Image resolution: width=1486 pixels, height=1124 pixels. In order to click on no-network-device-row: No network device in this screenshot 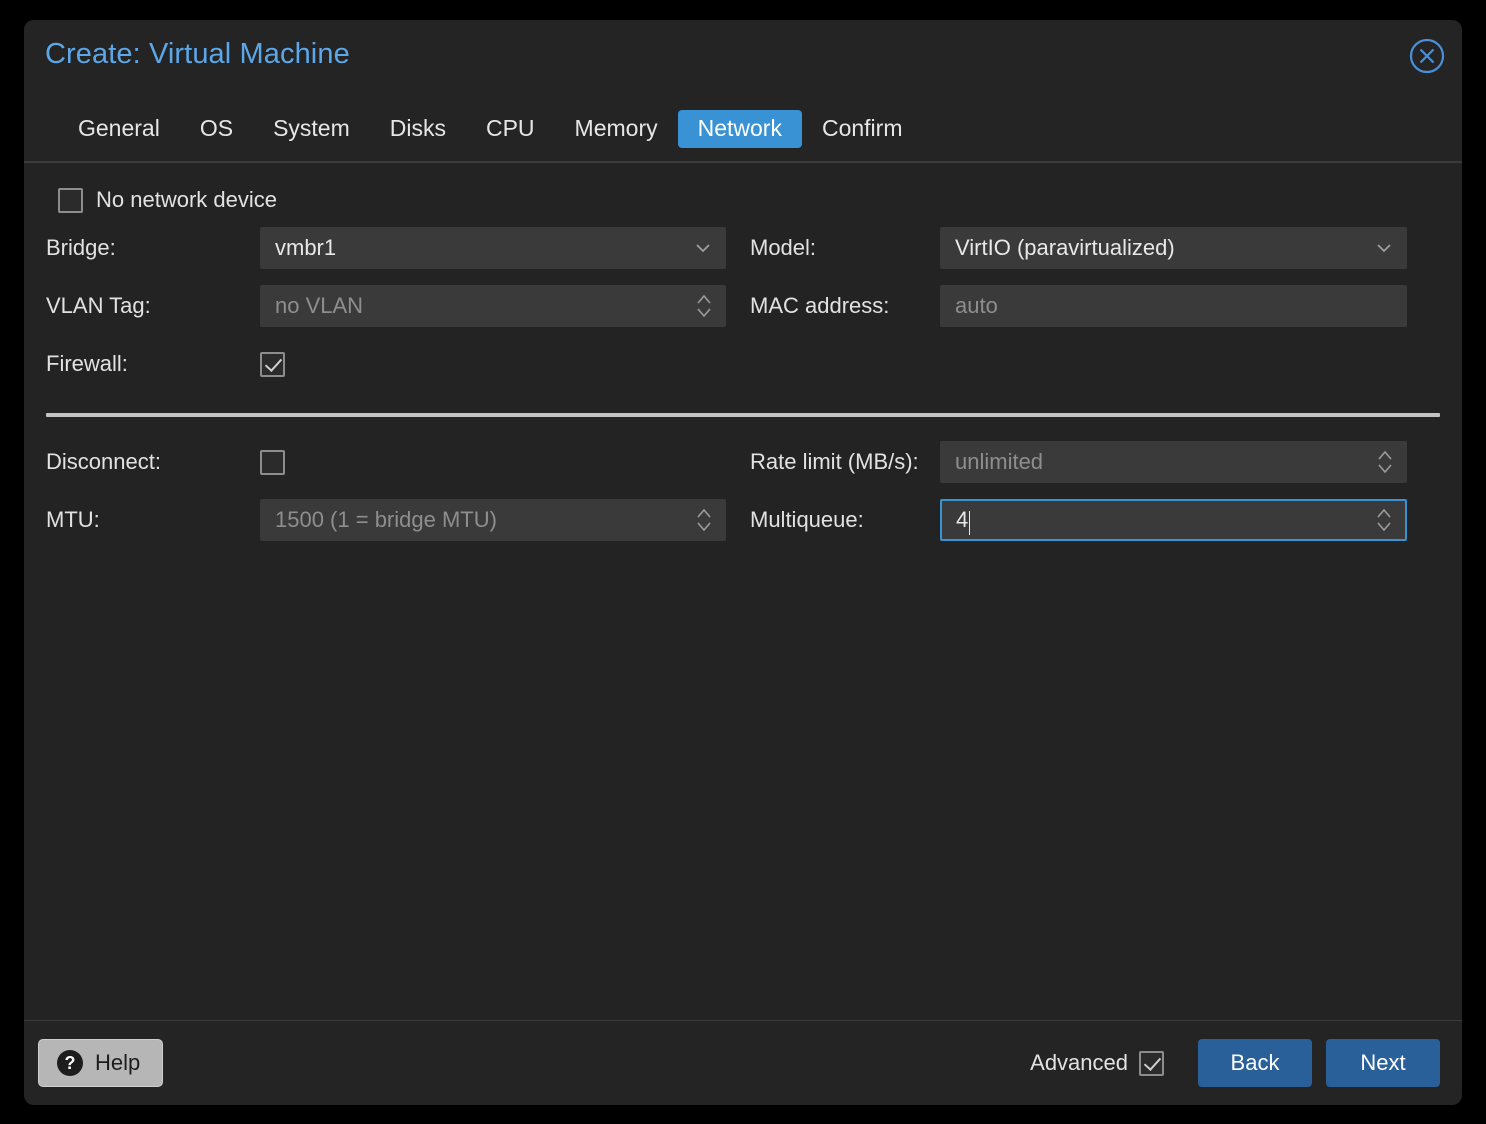, I will do `click(749, 191)`.